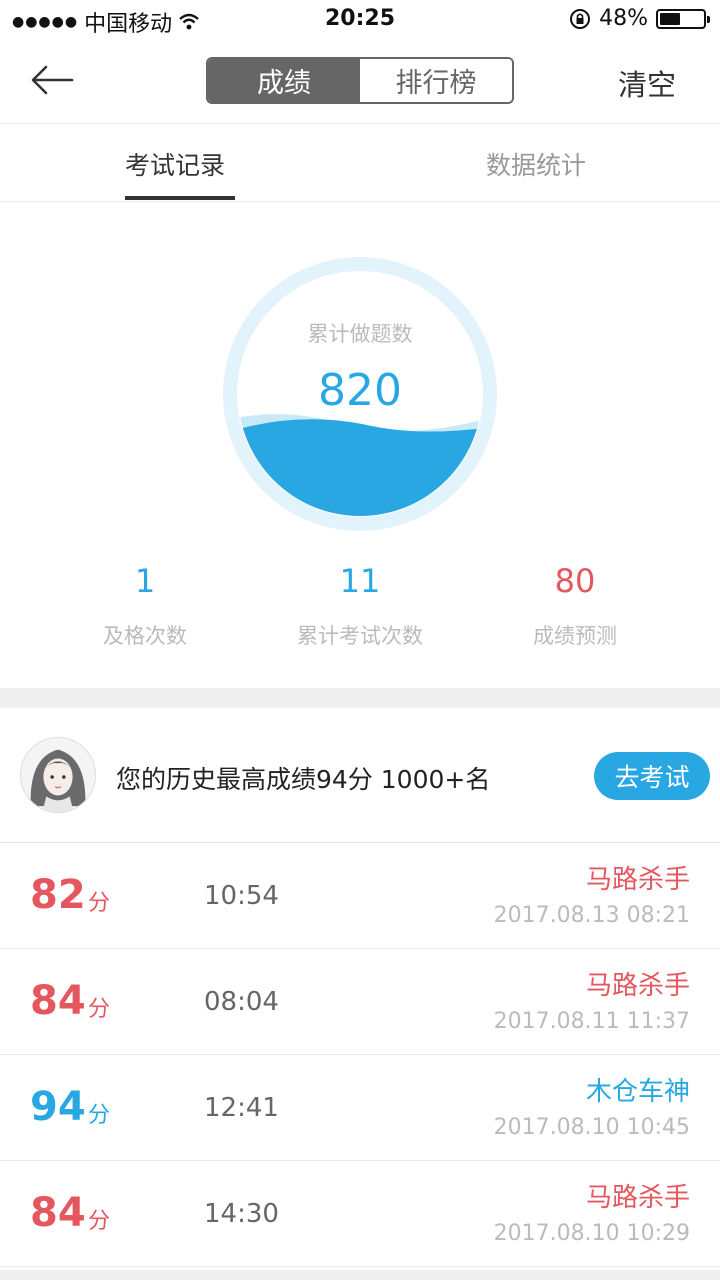 The height and width of the screenshot is (1280, 720). Describe the element at coordinates (575, 606) in the screenshot. I see `stat-score-prediction: 80 成绩预测` at that location.